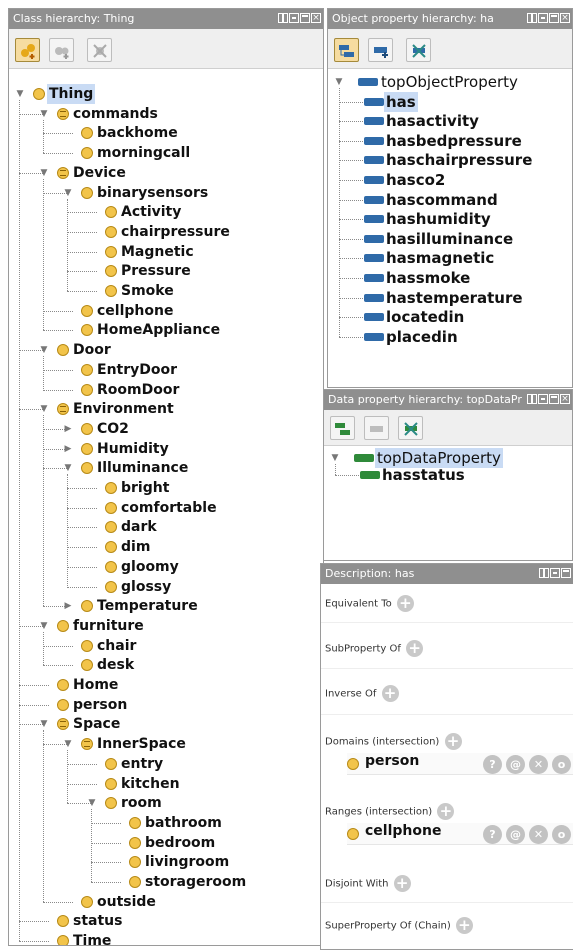 This screenshot has width=573, height=950. I want to click on class-label: RoomDoor, so click(138, 389).